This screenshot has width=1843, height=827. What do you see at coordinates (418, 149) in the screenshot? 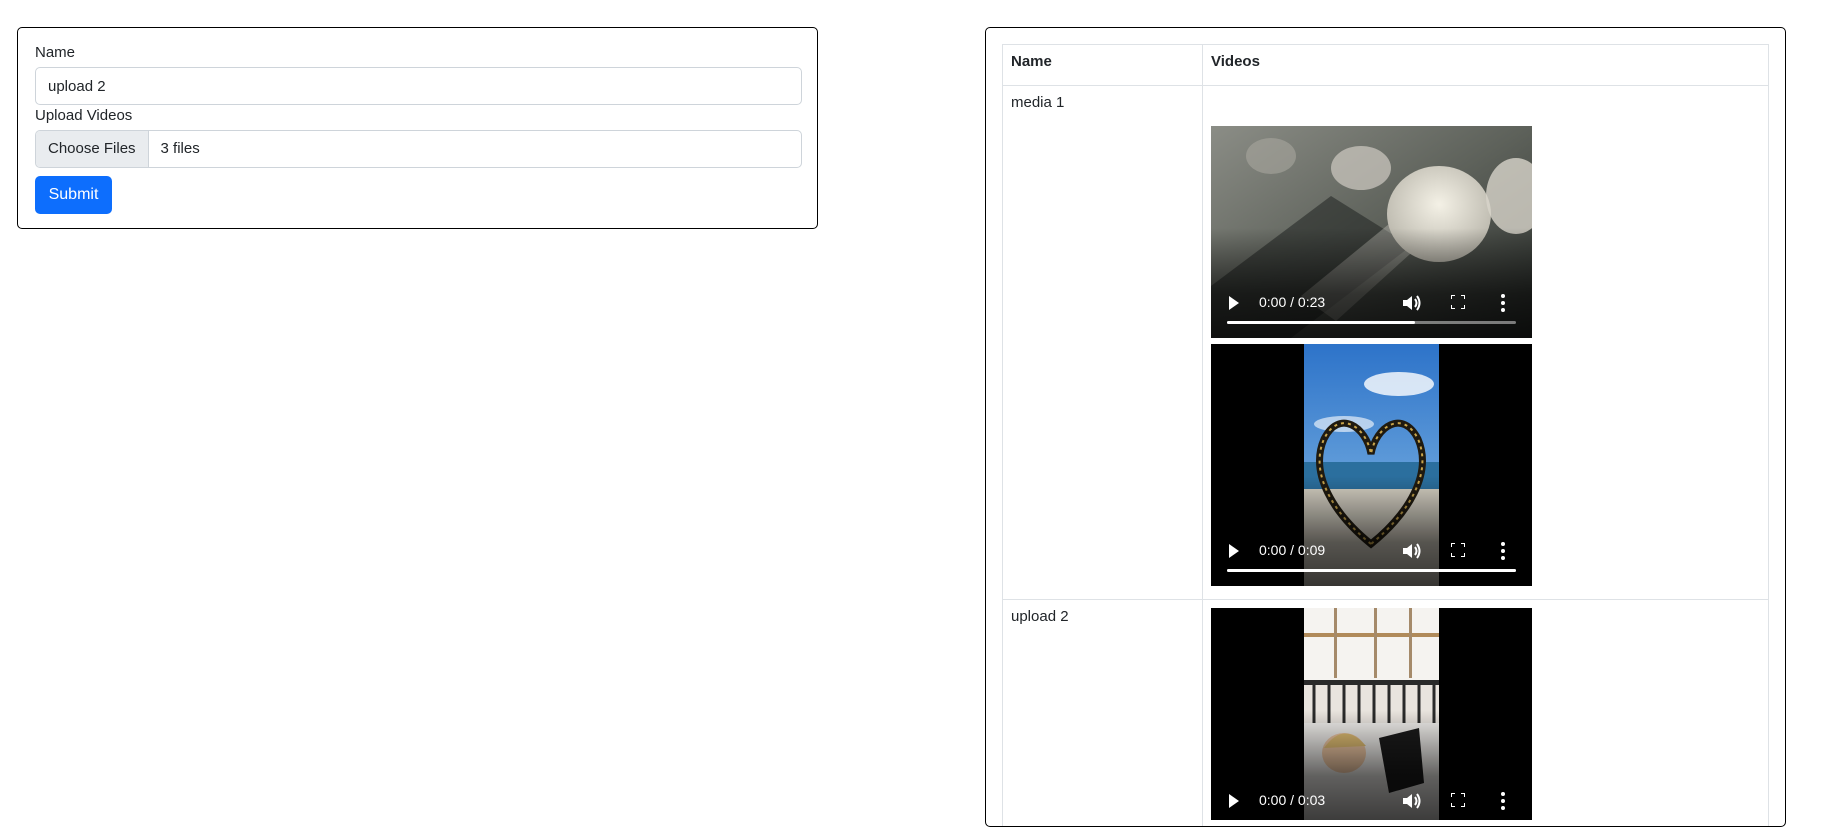
I see `file-input: Choose Files 3 files` at bounding box center [418, 149].